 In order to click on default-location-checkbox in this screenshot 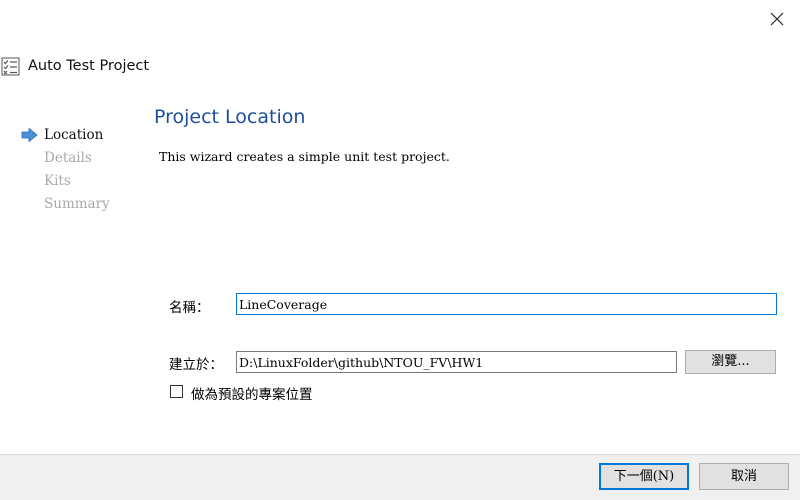, I will do `click(176, 391)`.